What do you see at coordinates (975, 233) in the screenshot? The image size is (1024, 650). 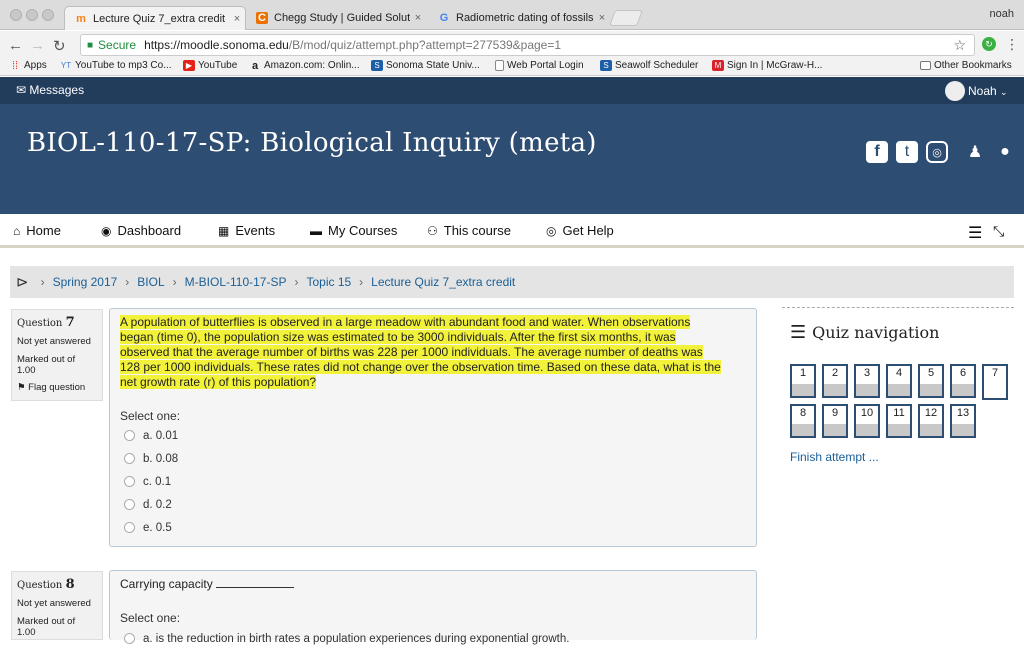 I see `block-toggle-icon: ☰` at bounding box center [975, 233].